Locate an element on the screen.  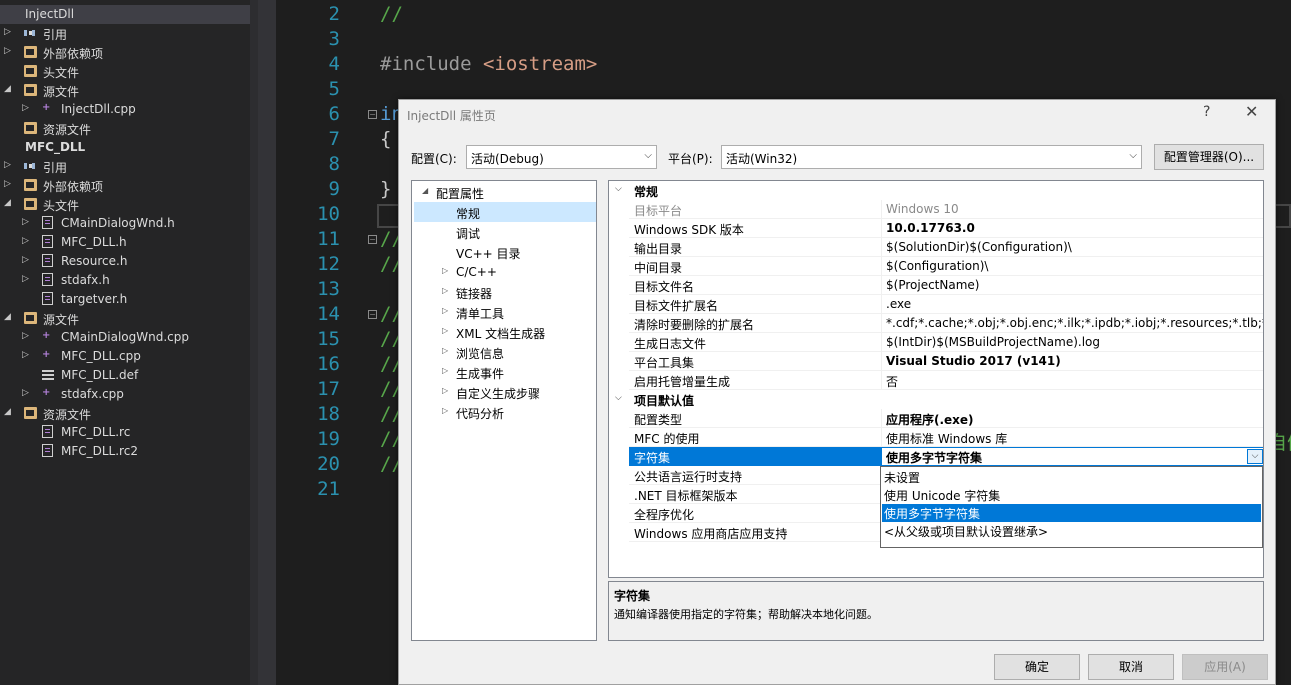
property-row: 目标文件扩展名 .exe is located at coordinates (936, 304).